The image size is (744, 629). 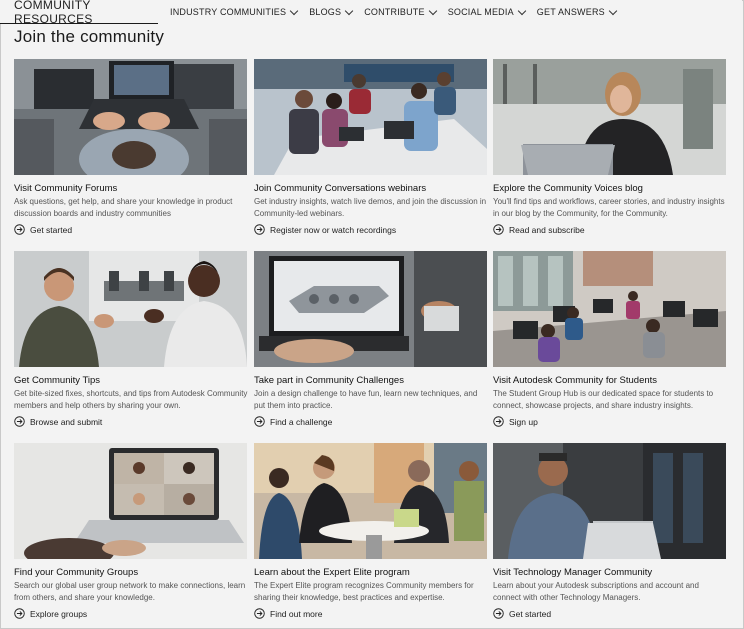 I want to click on card-link: Find out more, so click(x=288, y=613).